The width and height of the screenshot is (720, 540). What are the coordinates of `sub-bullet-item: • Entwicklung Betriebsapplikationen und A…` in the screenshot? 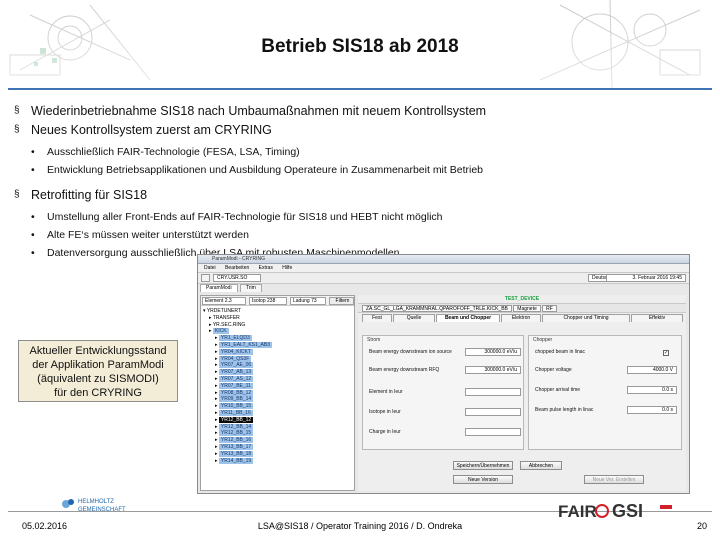 It's located at (359, 170).